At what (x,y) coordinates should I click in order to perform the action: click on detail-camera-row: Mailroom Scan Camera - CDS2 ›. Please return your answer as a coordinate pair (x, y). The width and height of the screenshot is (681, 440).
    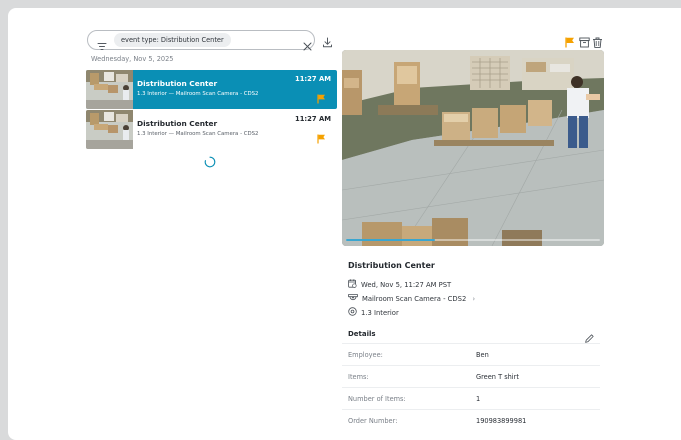
    Looking at the image, I should click on (411, 298).